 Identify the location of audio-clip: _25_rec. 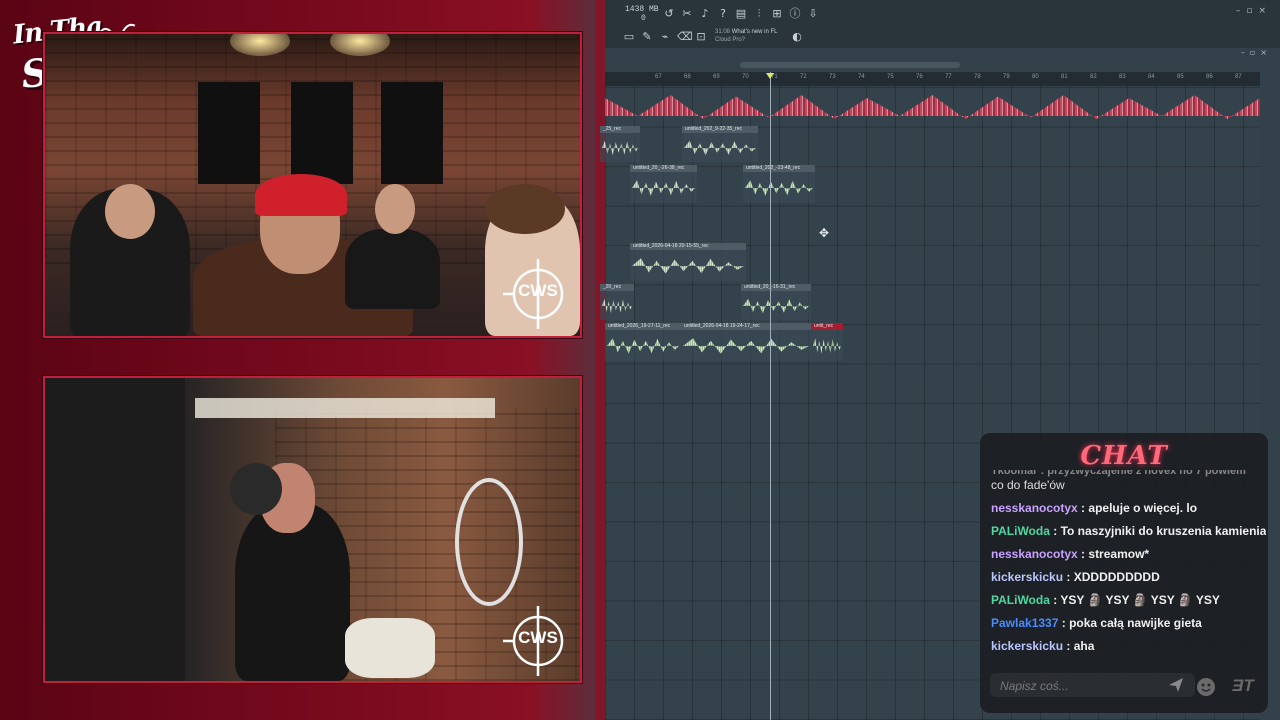
(620, 144).